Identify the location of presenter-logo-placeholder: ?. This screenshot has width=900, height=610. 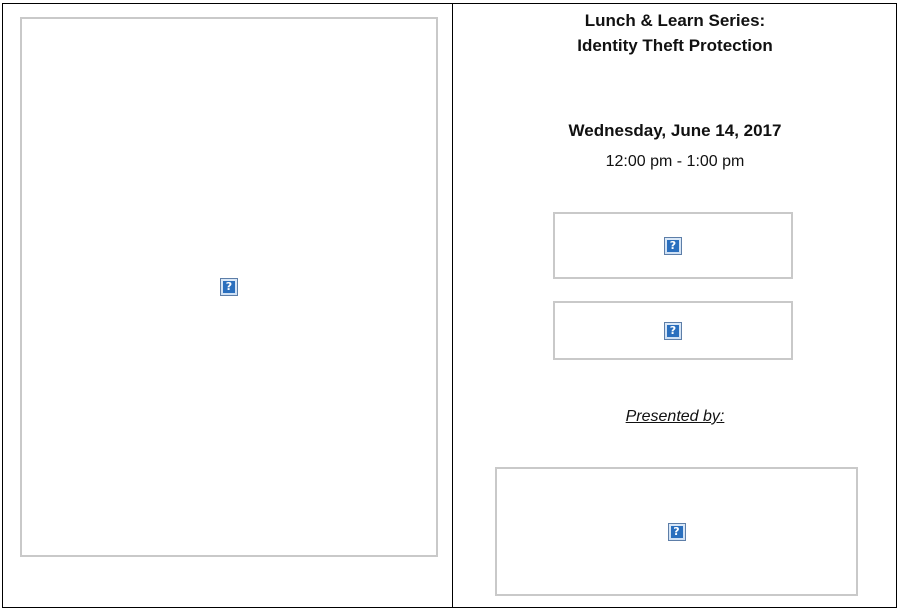
(676, 531).